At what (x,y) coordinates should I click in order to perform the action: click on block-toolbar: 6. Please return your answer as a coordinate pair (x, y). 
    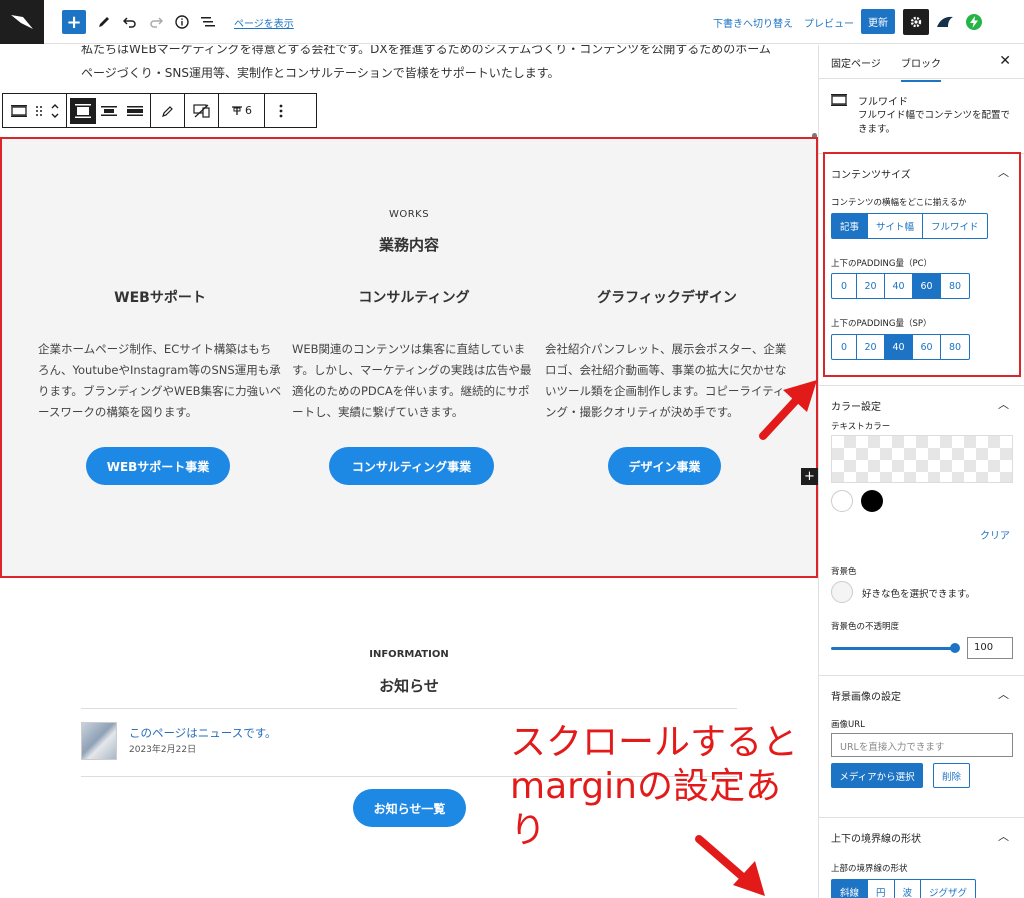
    Looking at the image, I should click on (159, 110).